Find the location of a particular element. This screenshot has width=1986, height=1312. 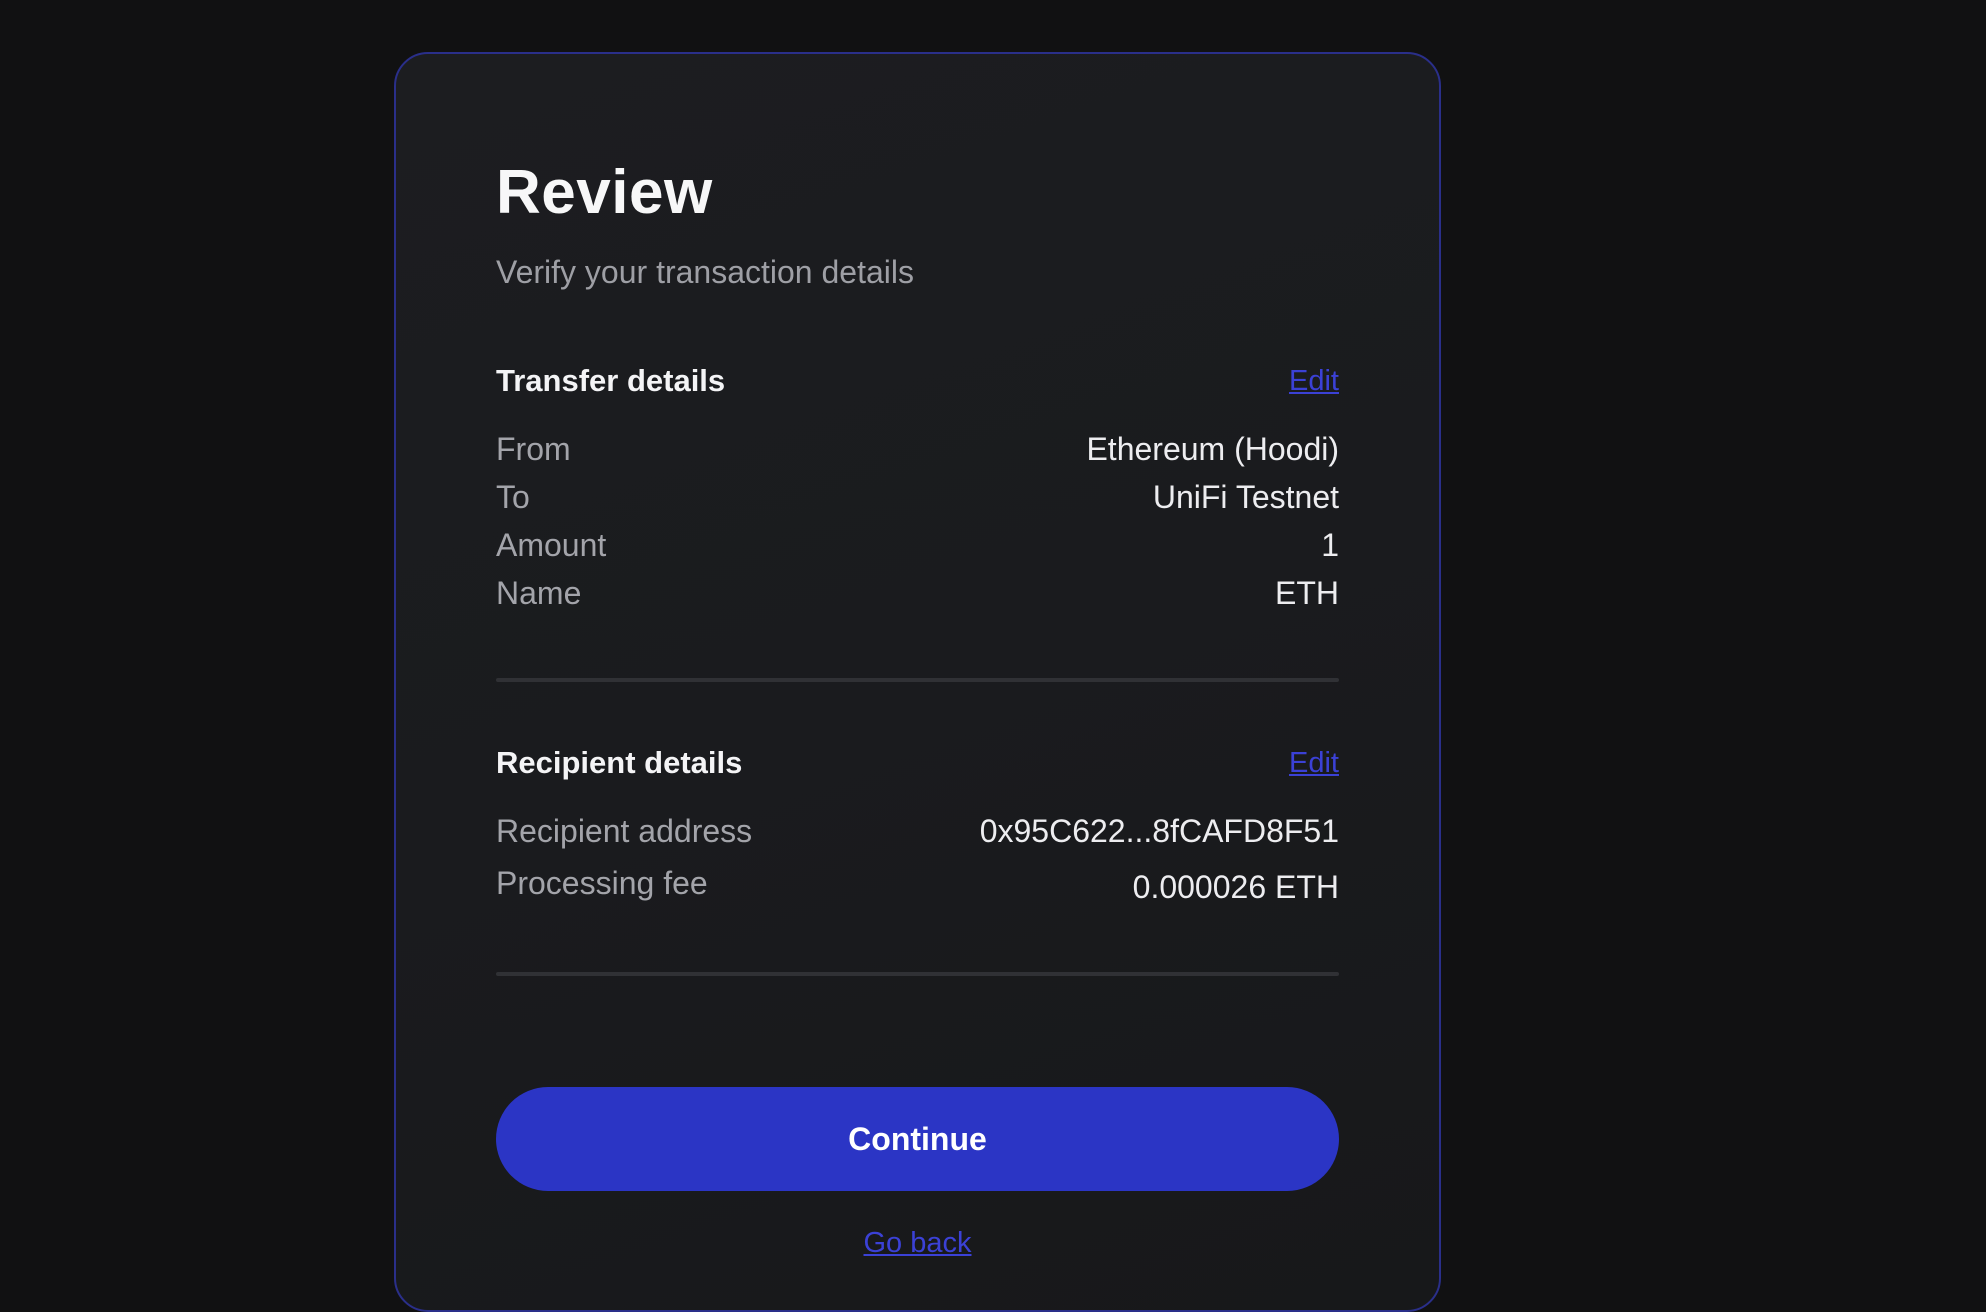

go-back-link: Go back is located at coordinates (917, 1243).